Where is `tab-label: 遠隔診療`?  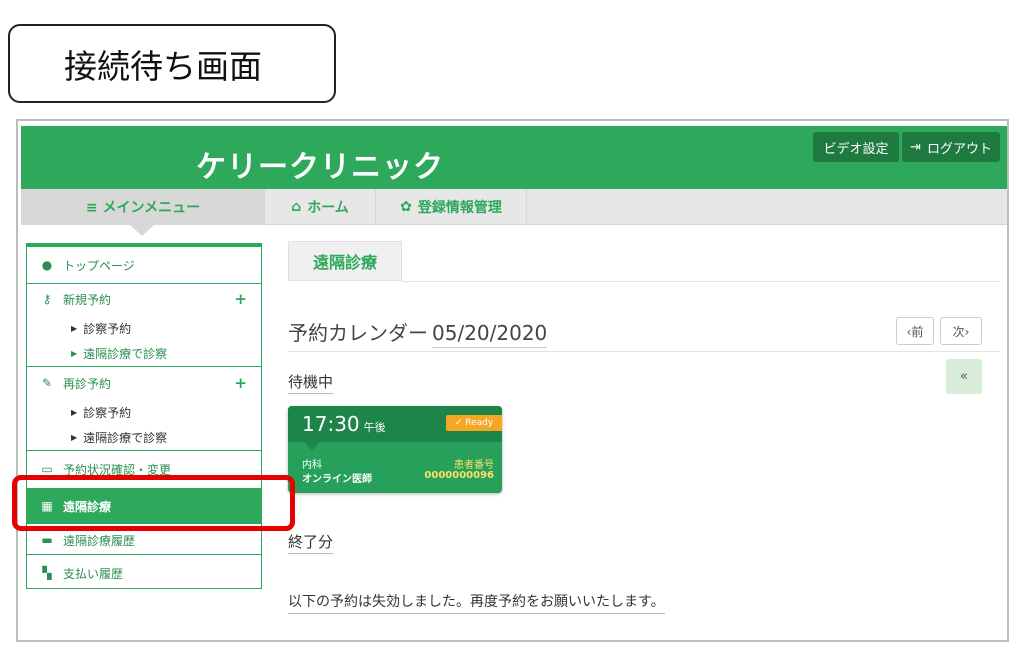 tab-label: 遠隔診療 is located at coordinates (344, 262).